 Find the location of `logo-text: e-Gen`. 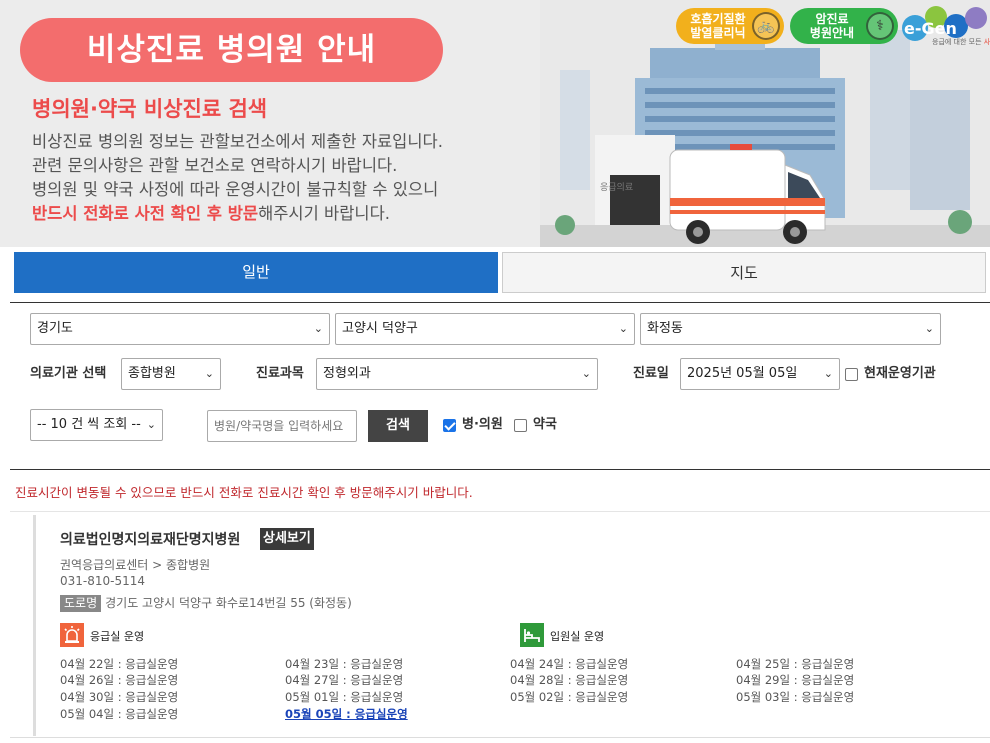

logo-text: e-Gen is located at coordinates (930, 28).